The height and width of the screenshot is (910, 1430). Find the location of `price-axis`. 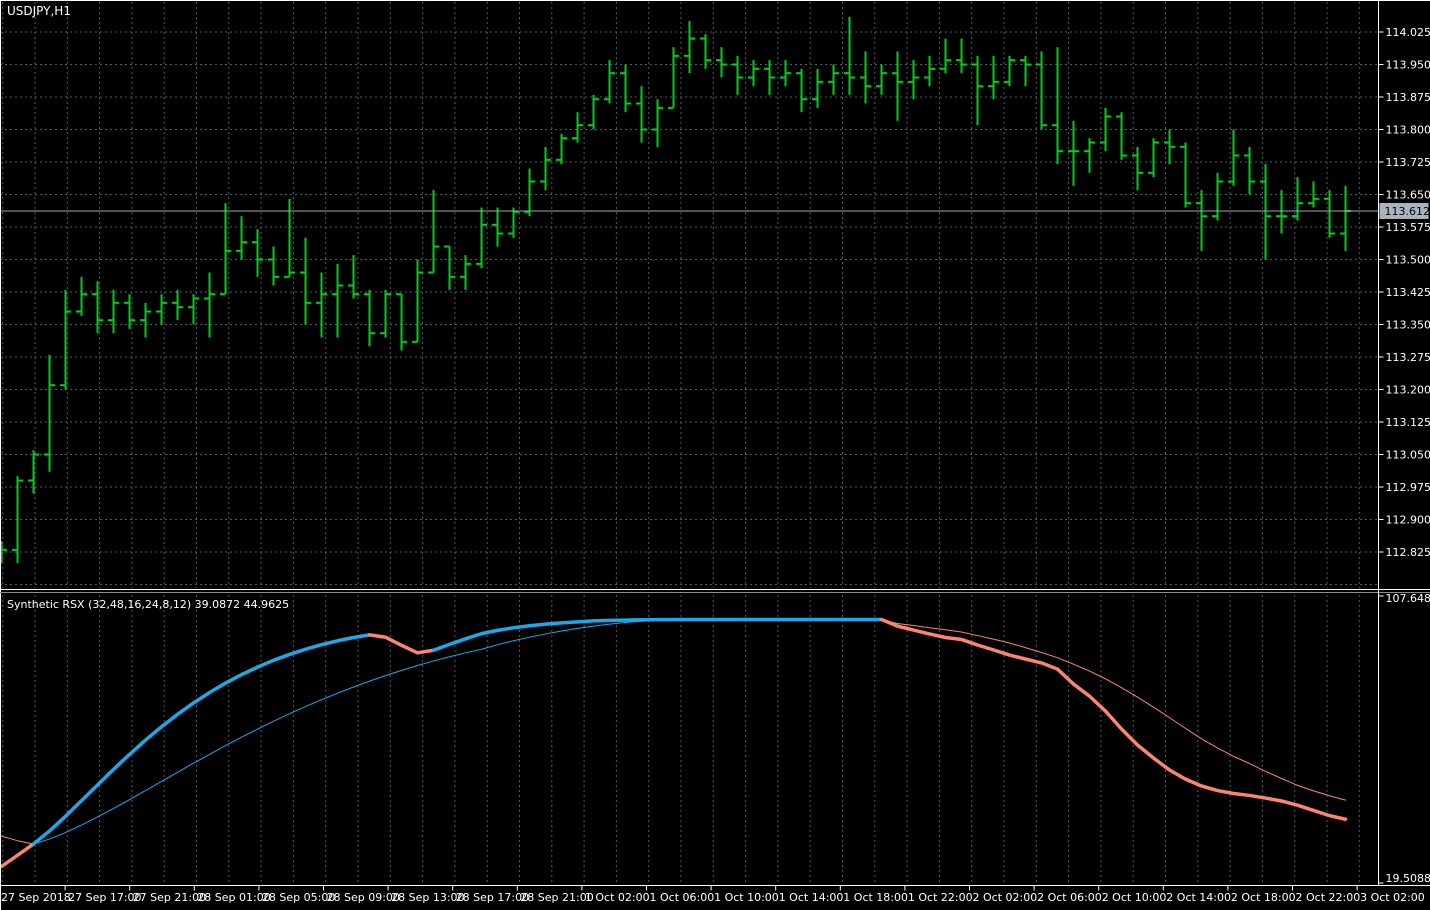

price-axis is located at coordinates (1404, 443).